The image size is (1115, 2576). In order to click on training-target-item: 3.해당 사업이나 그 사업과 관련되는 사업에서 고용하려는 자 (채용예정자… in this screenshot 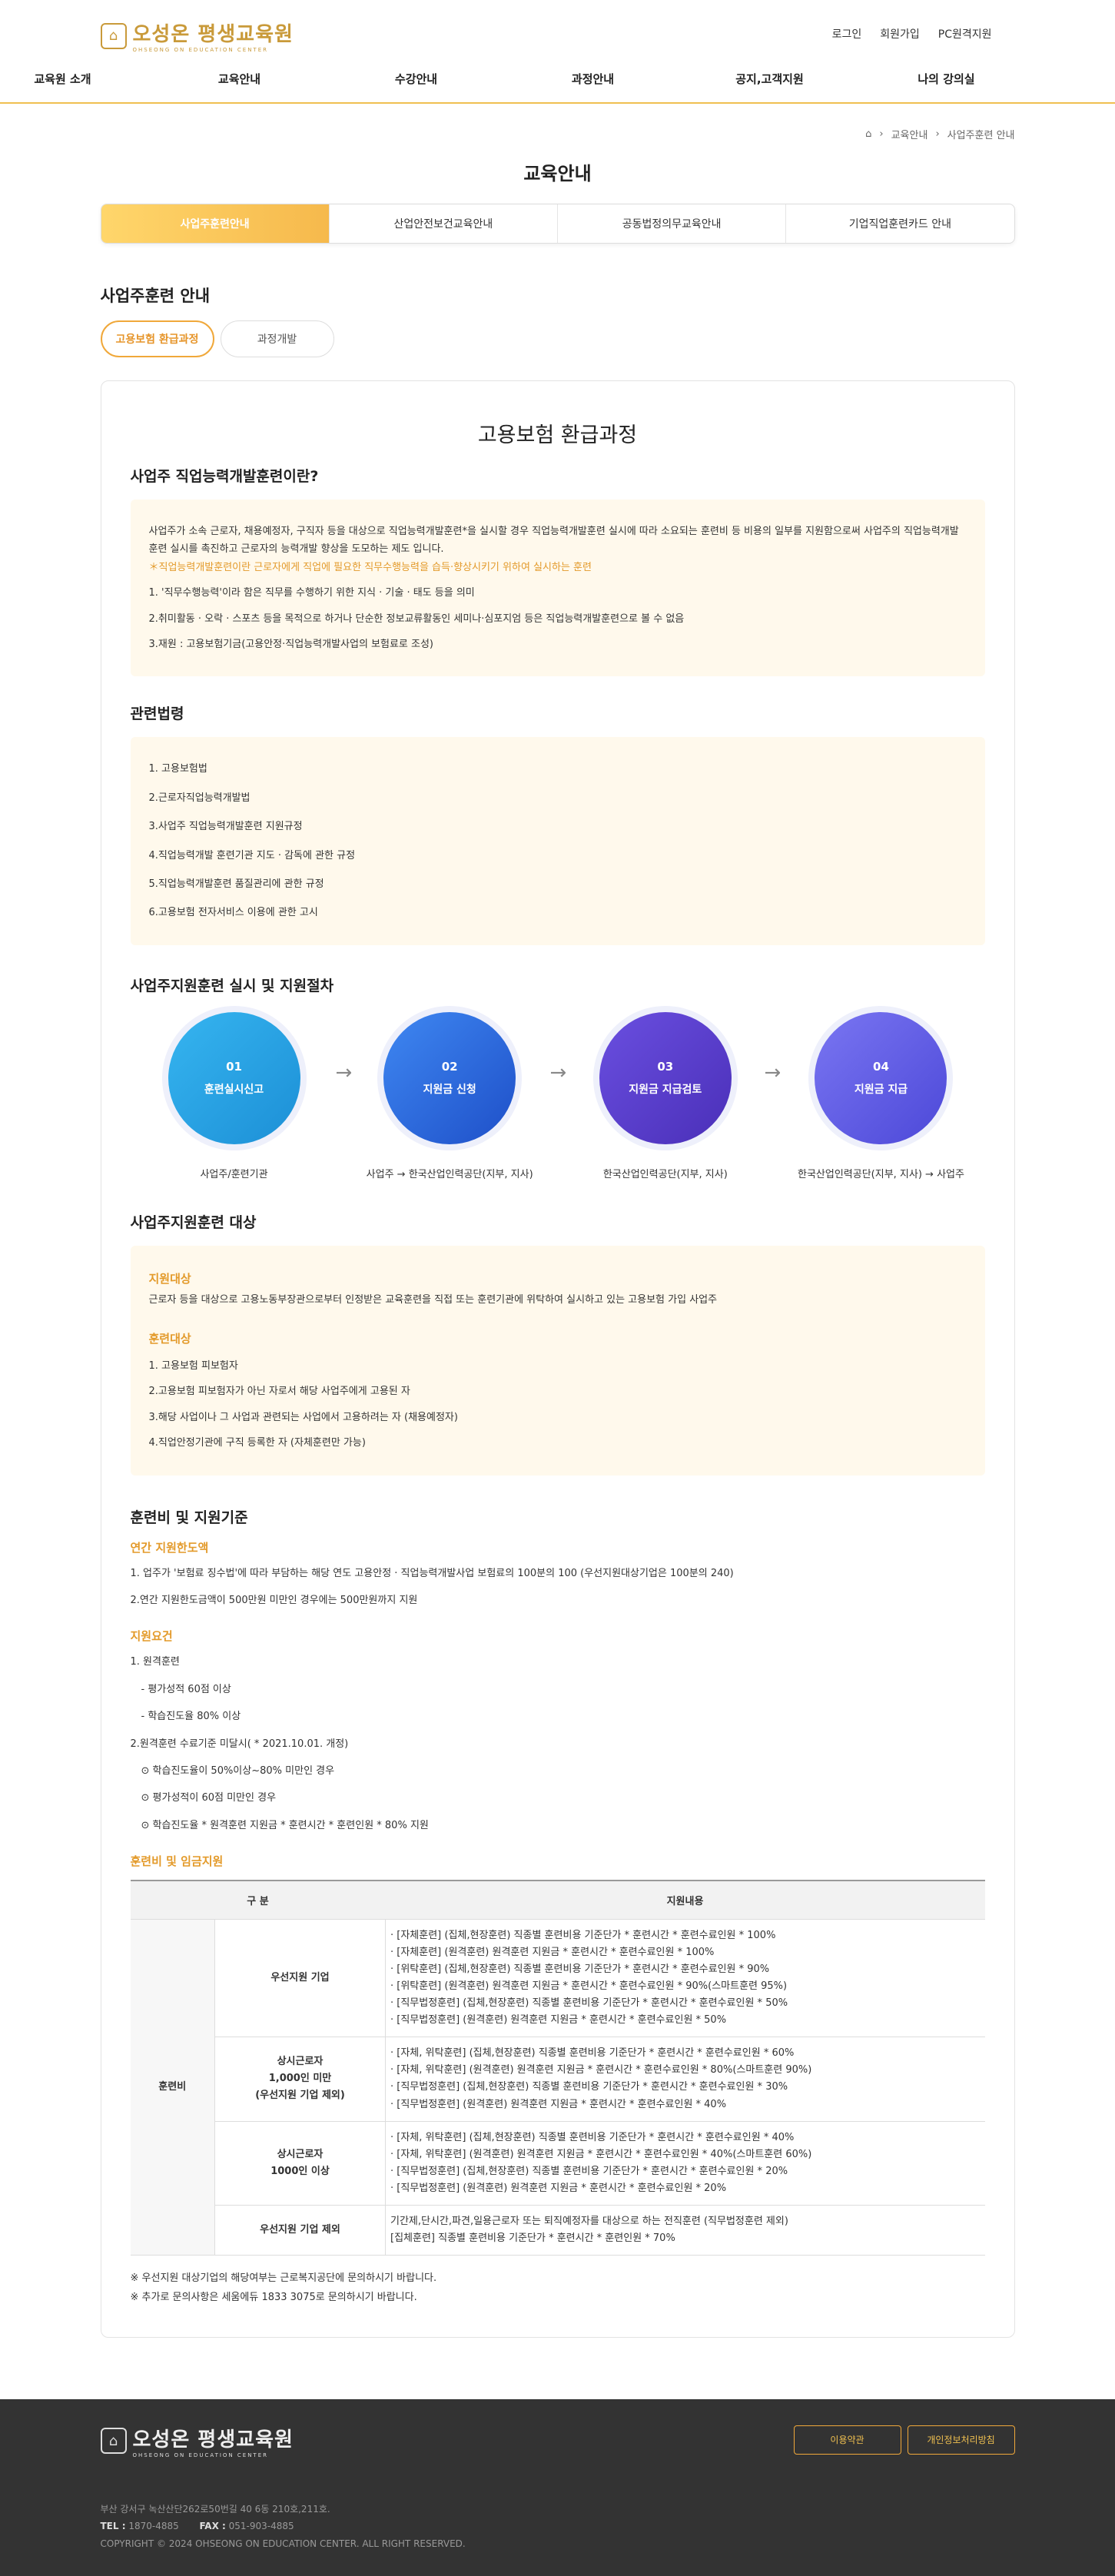, I will do `click(303, 1417)`.